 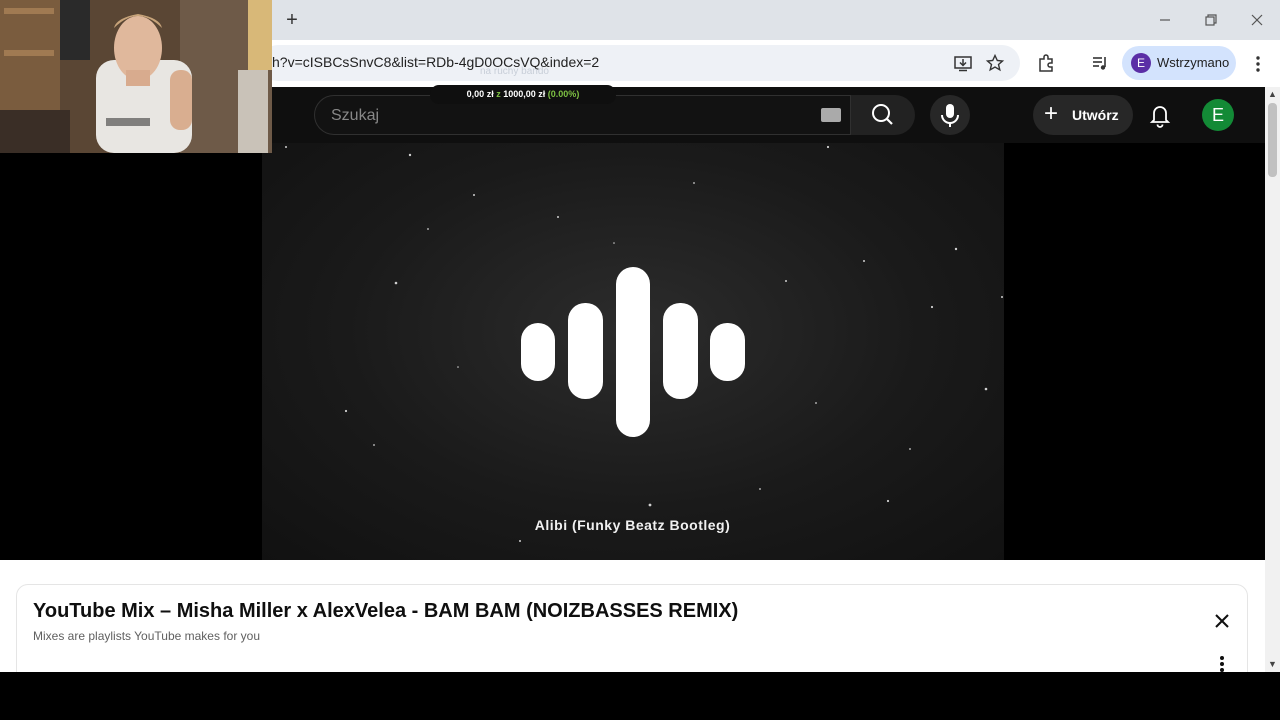 I want to click on search-placeholder: Szukaj, so click(x=355, y=115).